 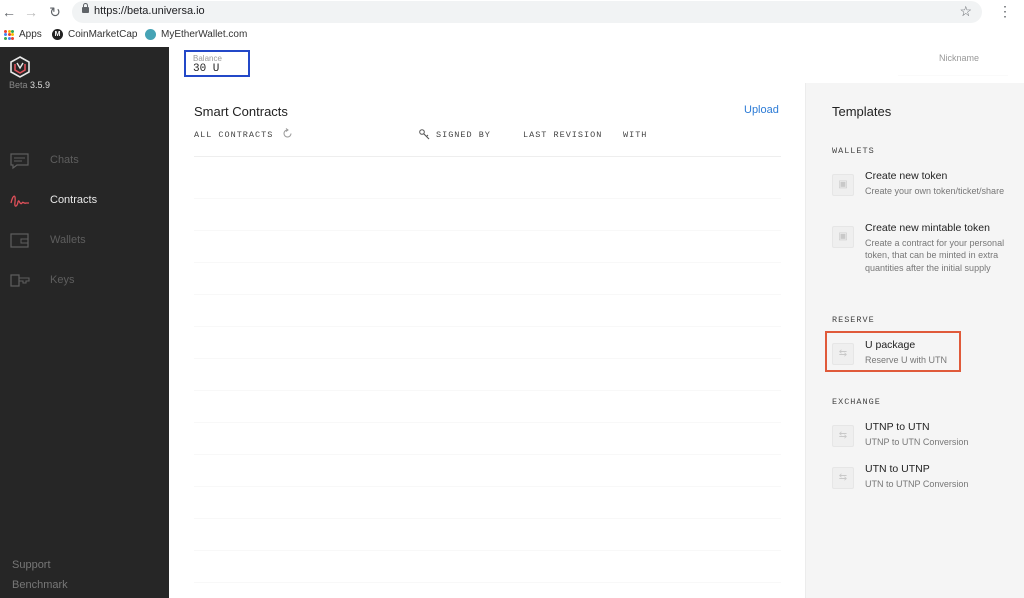 What do you see at coordinates (527, 12) in the screenshot?
I see `address-bar: https://beta.universa.io ☆` at bounding box center [527, 12].